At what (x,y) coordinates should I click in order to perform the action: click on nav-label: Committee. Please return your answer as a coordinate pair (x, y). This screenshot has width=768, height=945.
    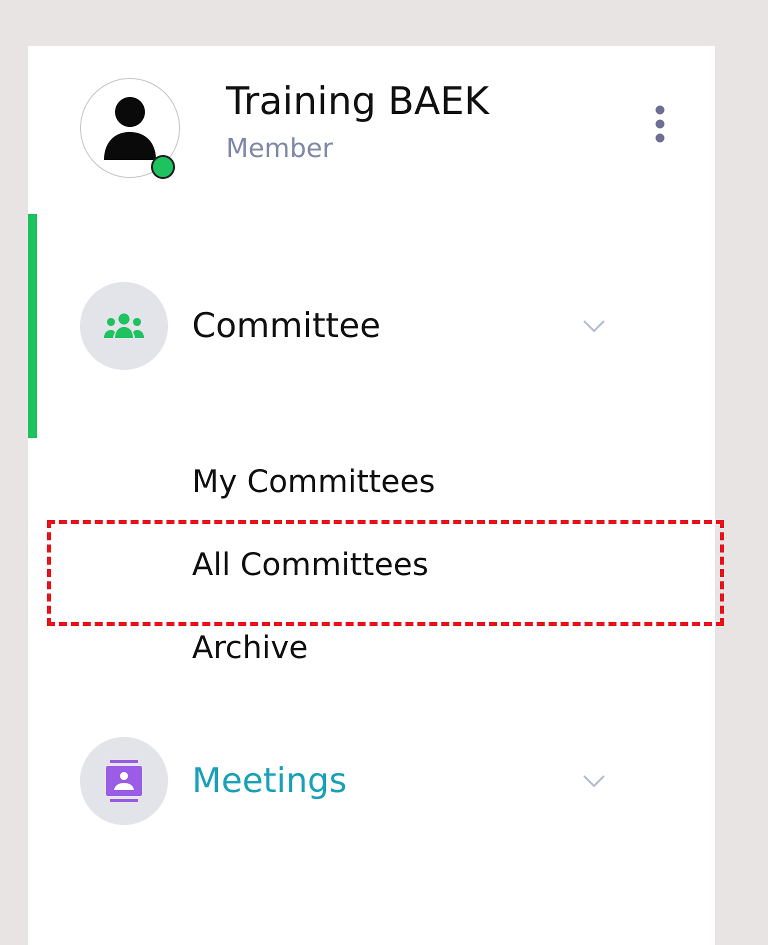
    Looking at the image, I should click on (287, 326).